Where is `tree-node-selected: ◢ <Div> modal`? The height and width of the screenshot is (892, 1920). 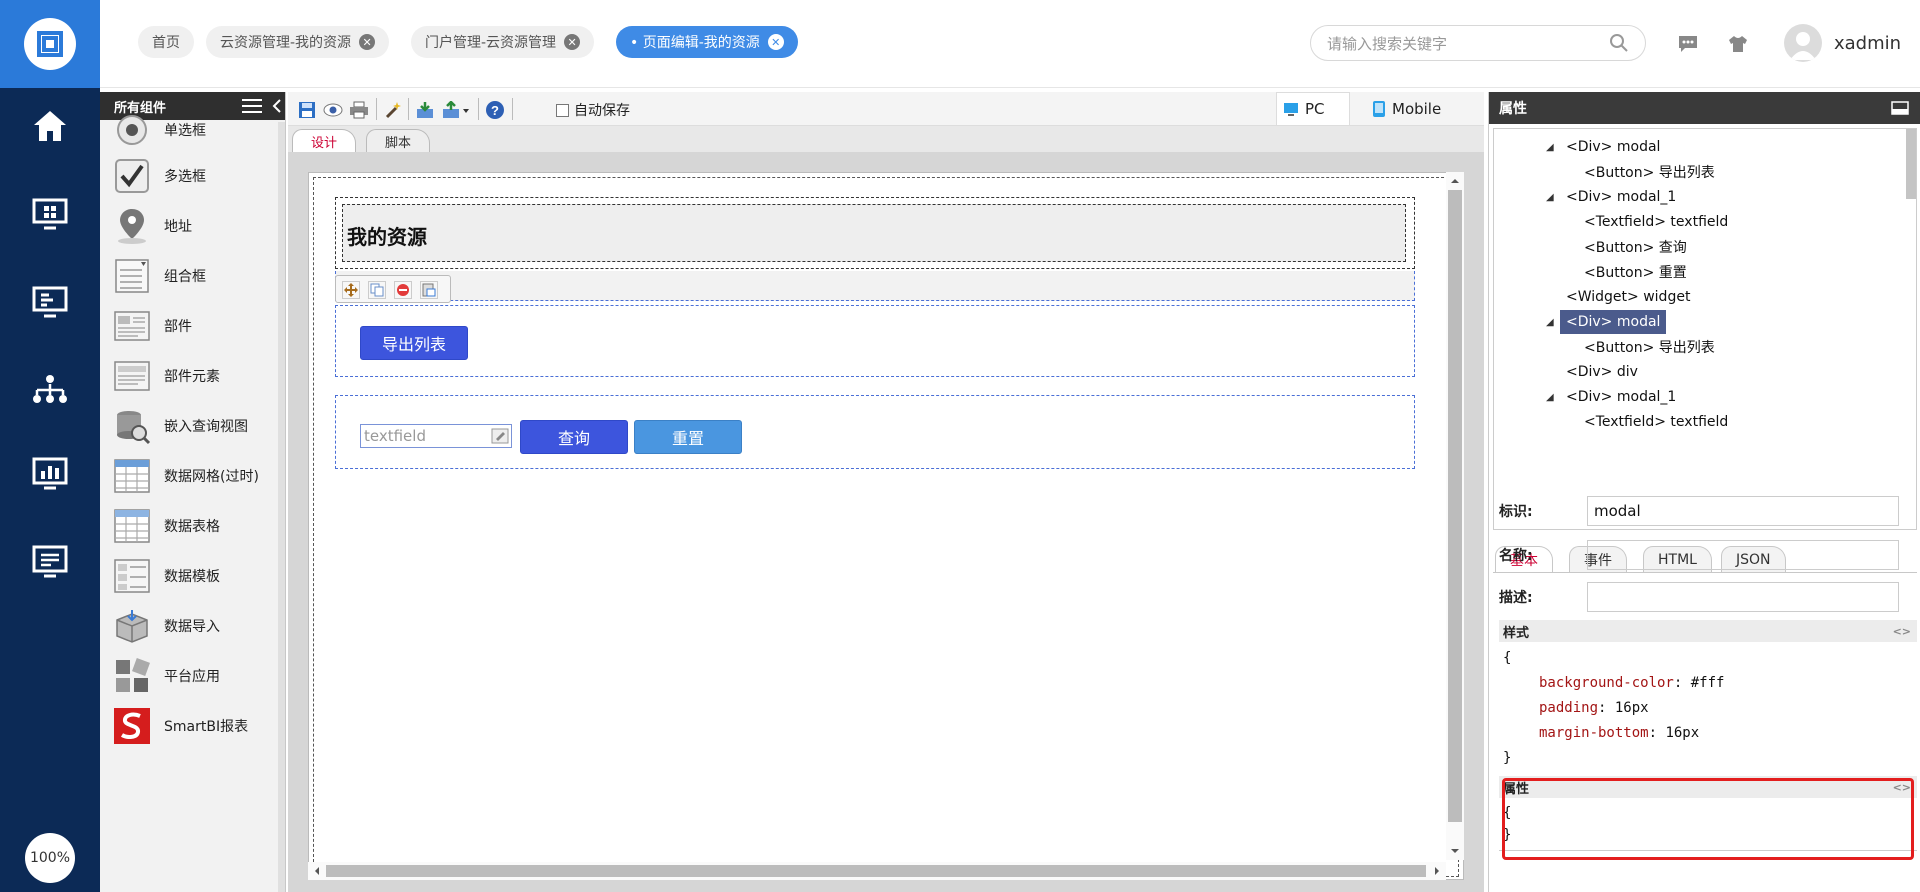
tree-node-selected: ◢ <Div> modal is located at coordinates (1606, 322).